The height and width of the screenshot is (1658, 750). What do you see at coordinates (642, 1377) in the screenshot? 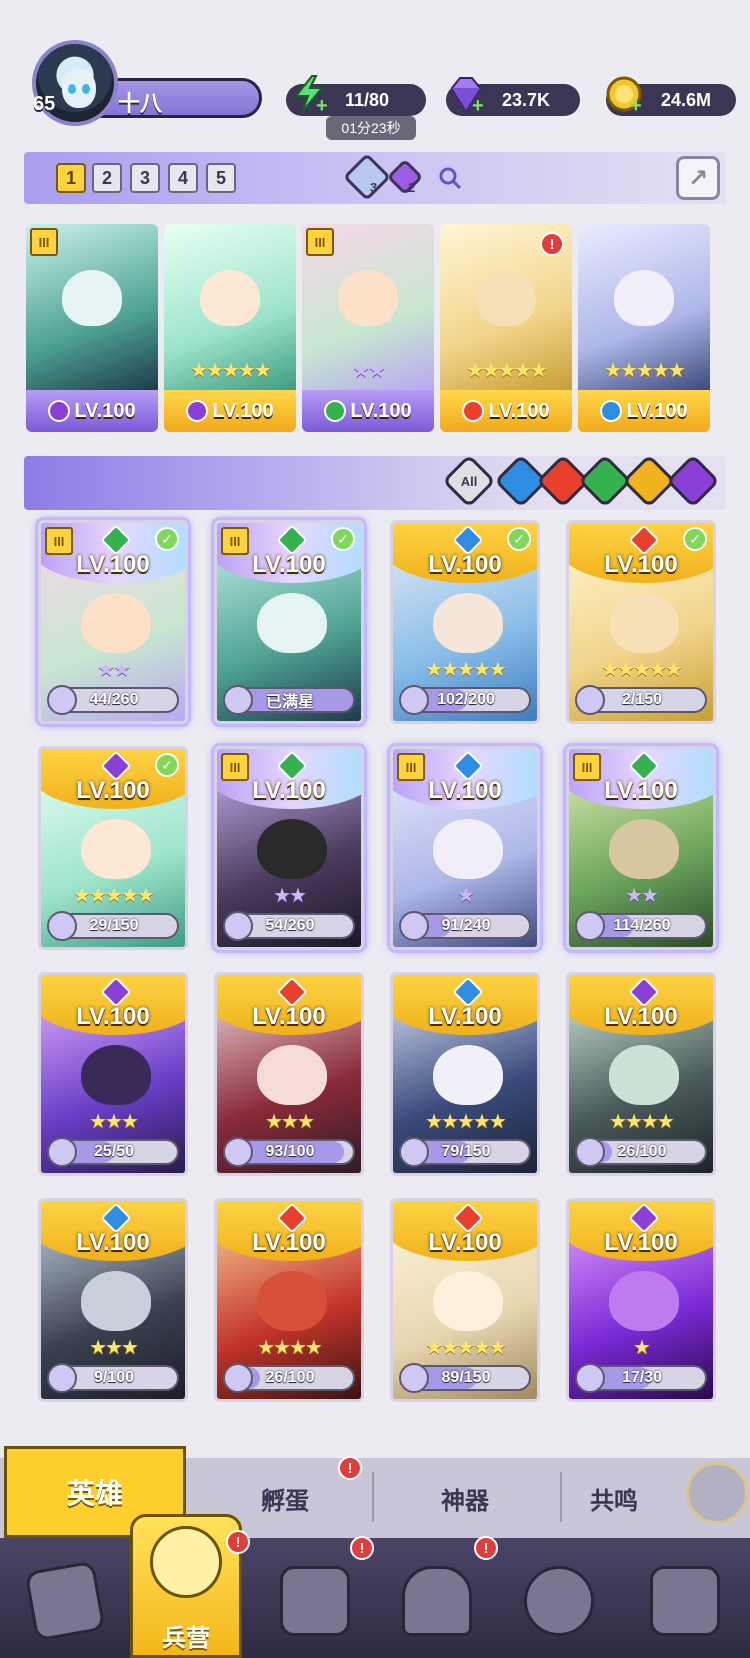
I see `shard-count: 17/30` at bounding box center [642, 1377].